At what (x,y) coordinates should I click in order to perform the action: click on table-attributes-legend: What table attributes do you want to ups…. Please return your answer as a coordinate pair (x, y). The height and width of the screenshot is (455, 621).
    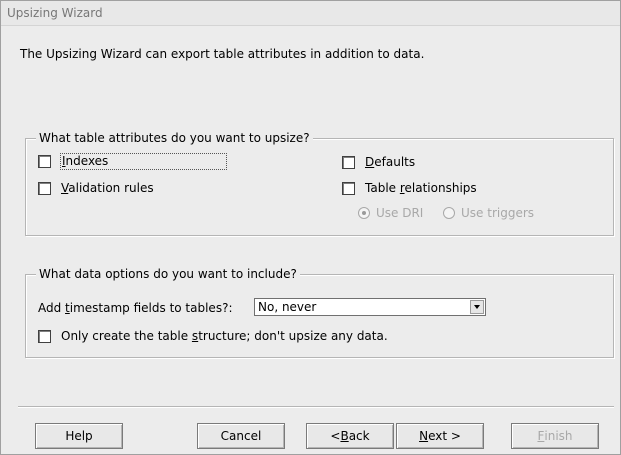
    Looking at the image, I should click on (174, 138).